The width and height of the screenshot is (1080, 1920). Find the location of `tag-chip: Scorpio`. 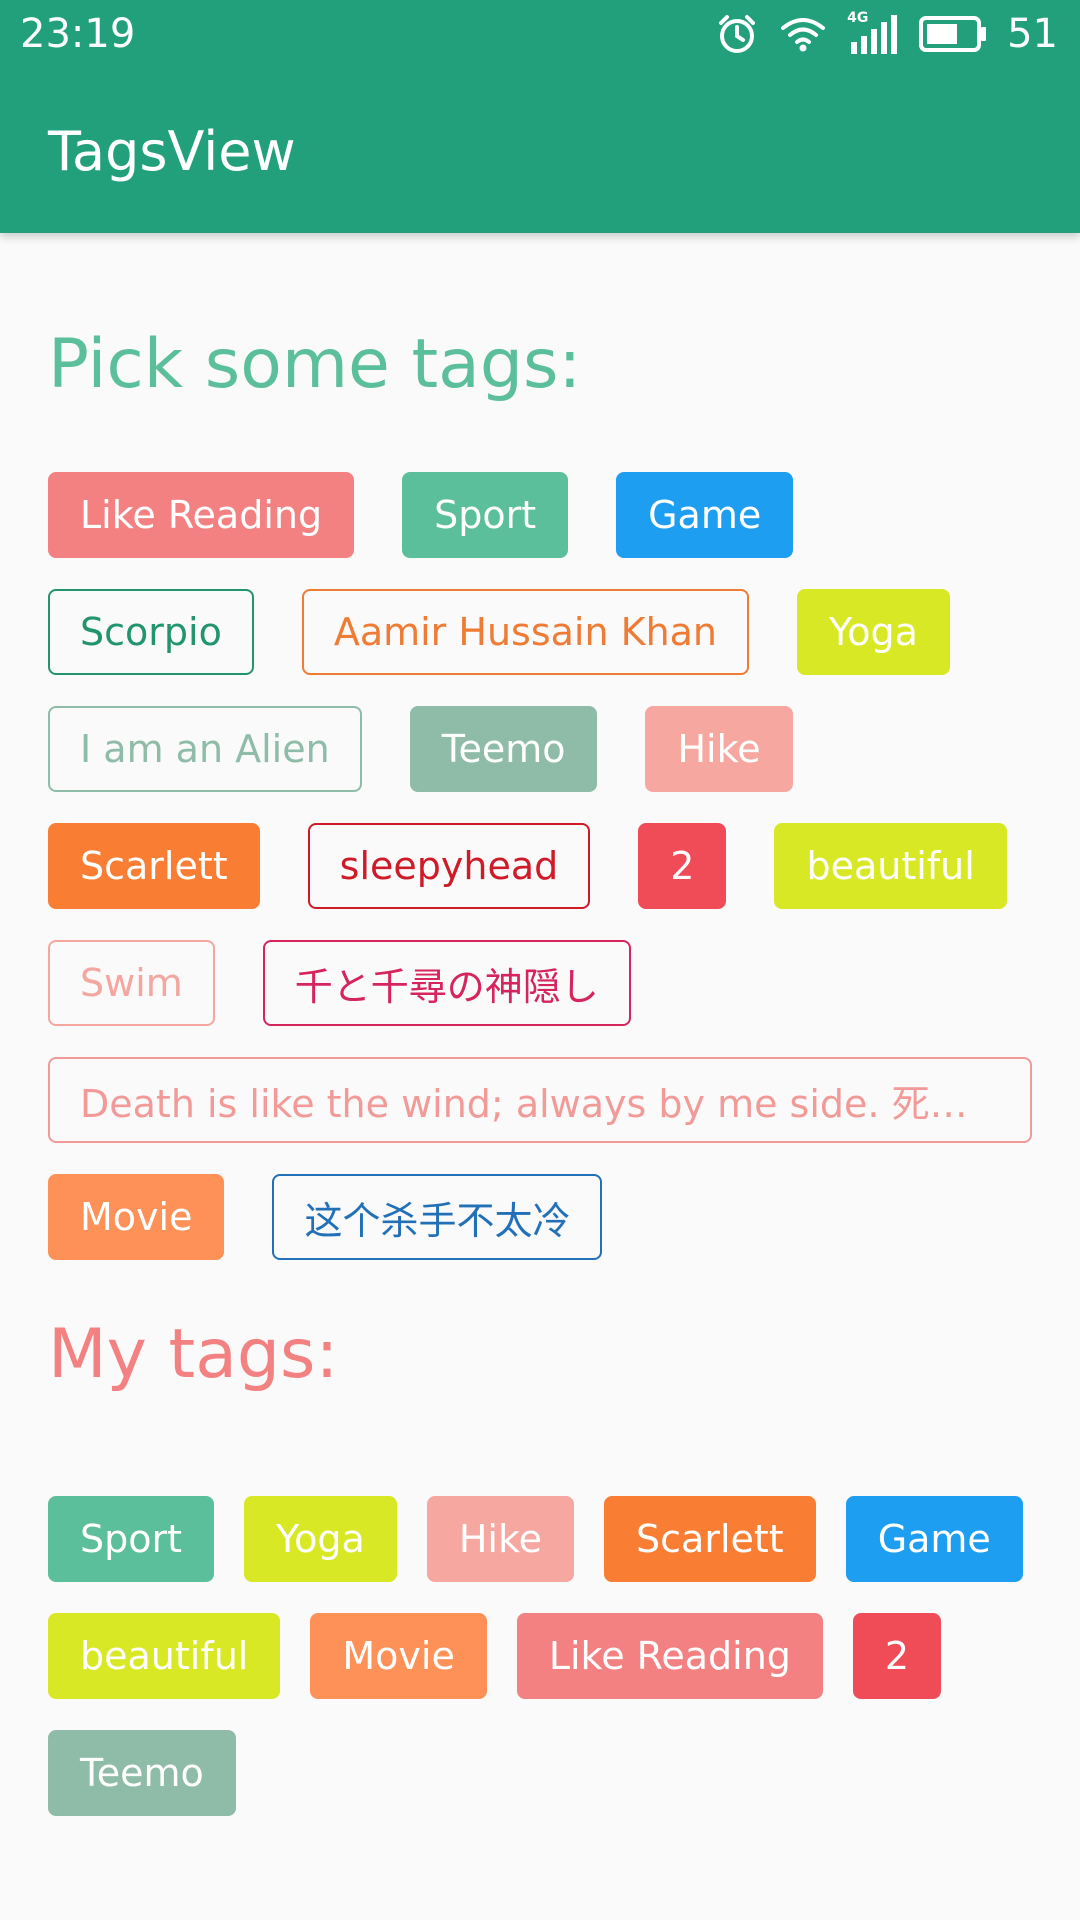

tag-chip: Scorpio is located at coordinates (151, 632).